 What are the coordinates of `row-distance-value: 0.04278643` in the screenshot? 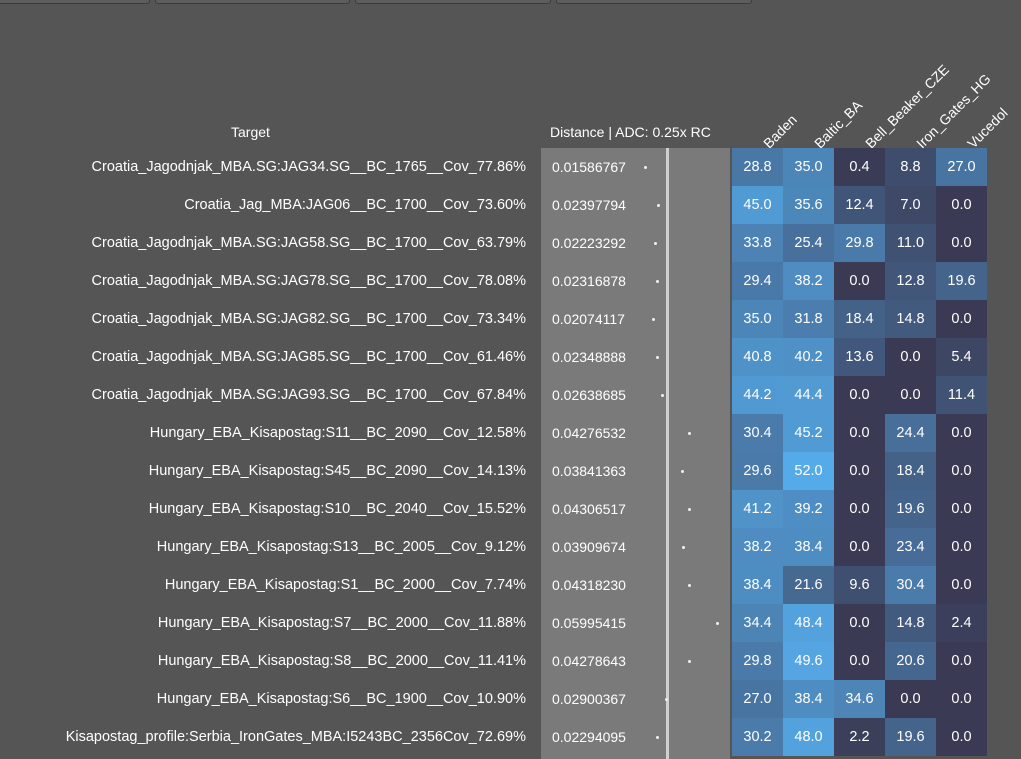 It's located at (589, 661).